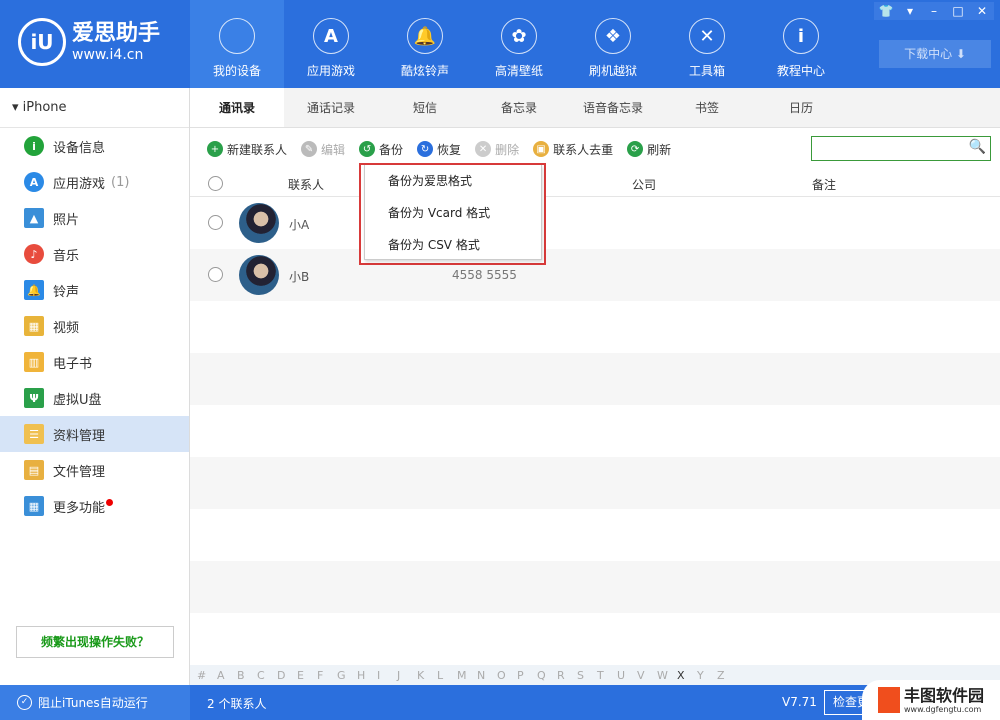  Describe the element at coordinates (247, 149) in the screenshot. I see `toolbar-button-0: + 新建联系人` at that location.